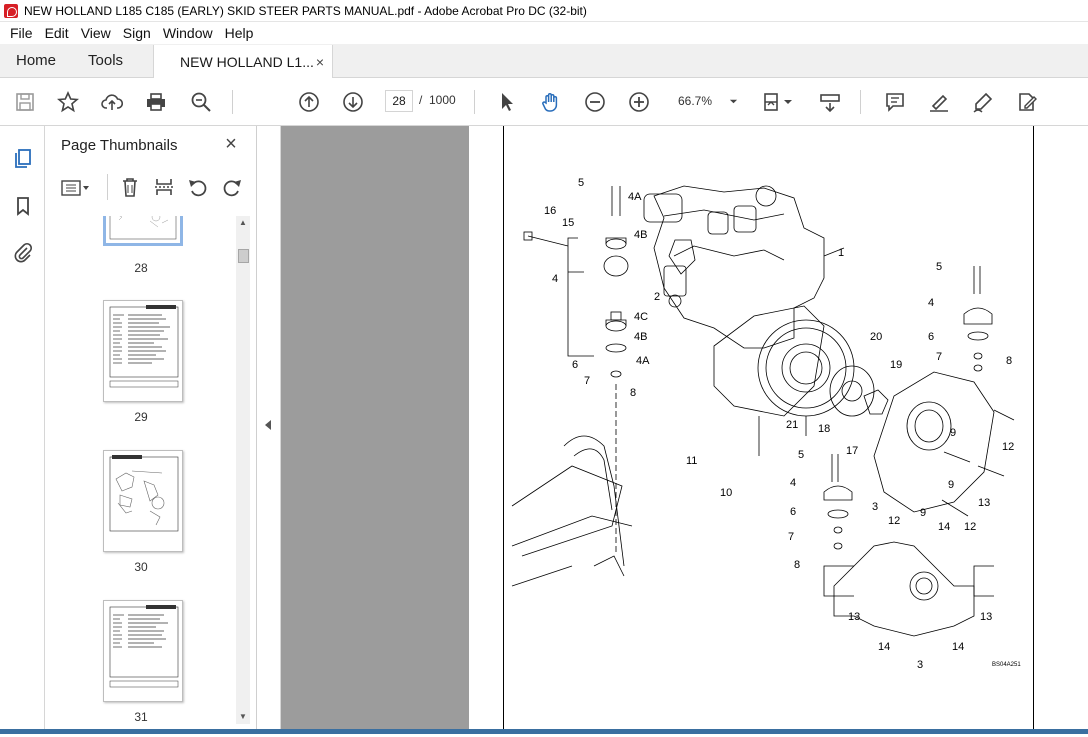  What do you see at coordinates (953, 433) in the screenshot?
I see `svg-text: 9` at bounding box center [953, 433].